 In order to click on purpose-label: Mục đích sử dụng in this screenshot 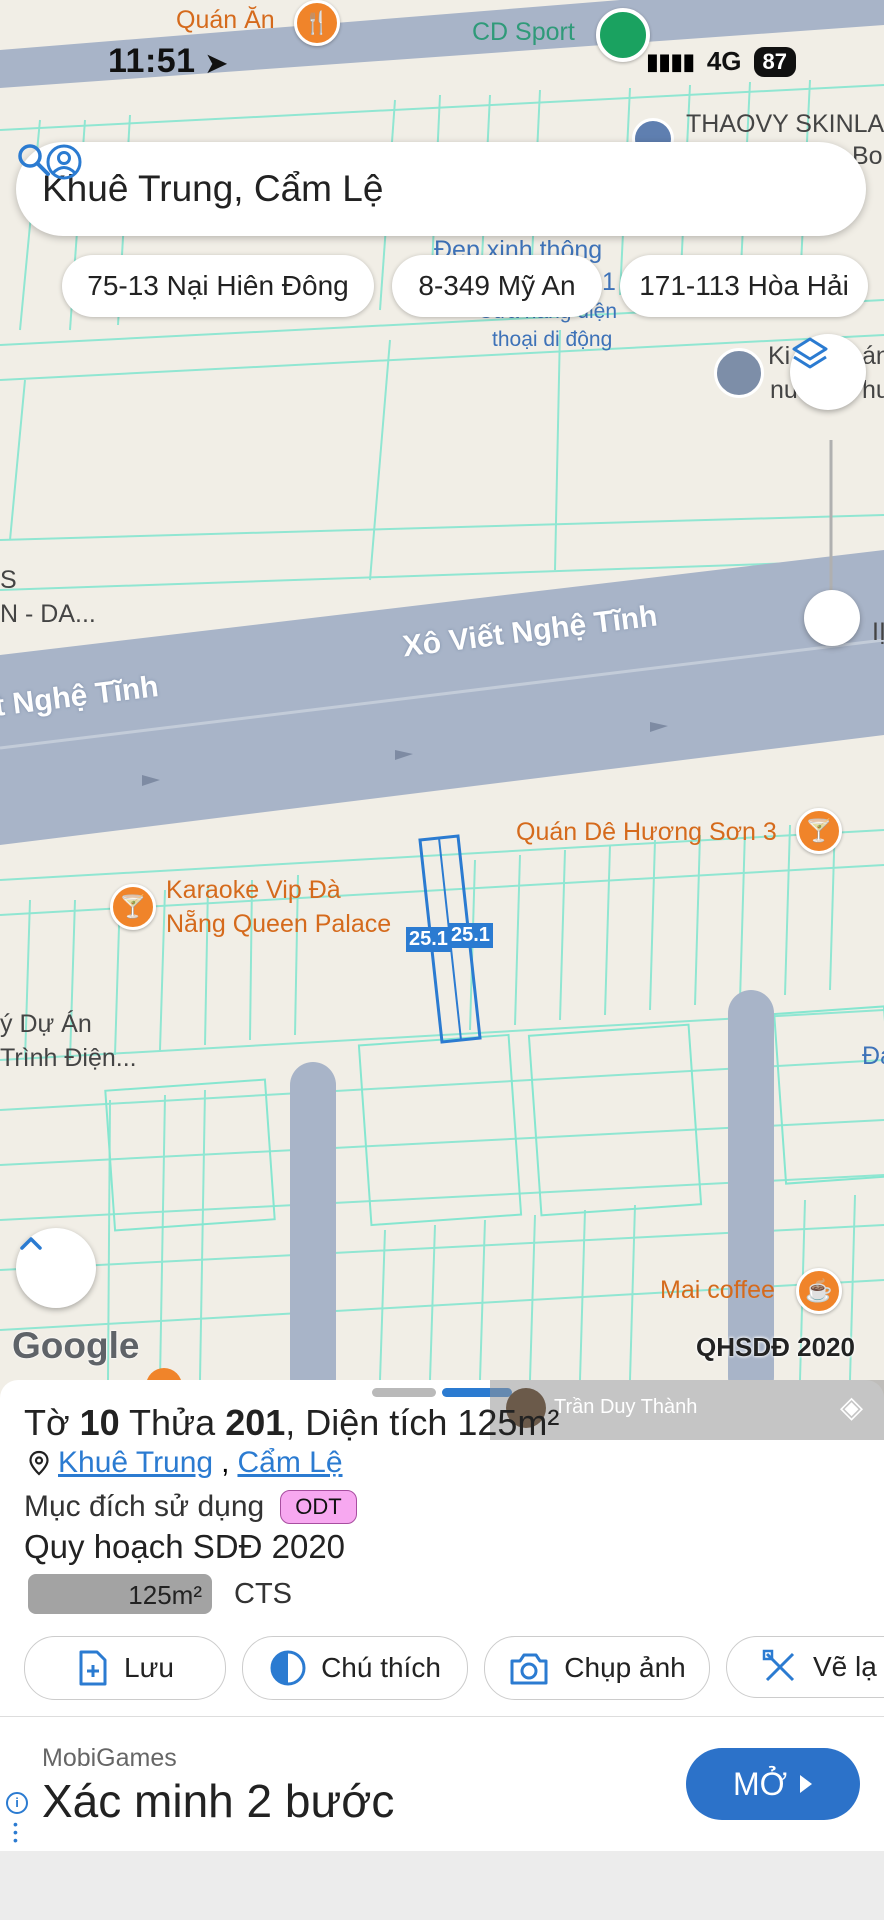, I will do `click(144, 1506)`.